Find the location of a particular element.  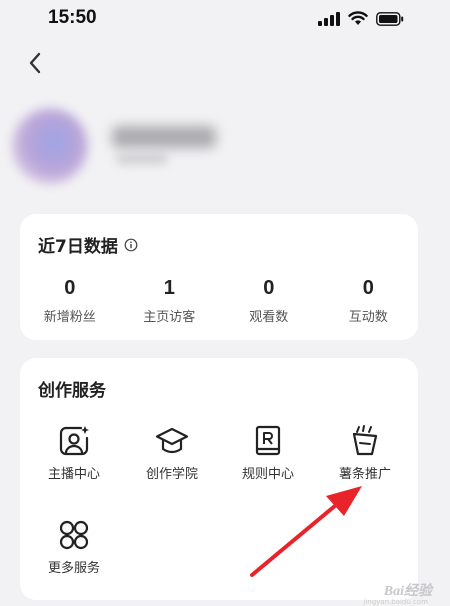

stats-row: 0 新增粉丝 1 主页访客 0 观看数 0 互动数 is located at coordinates (219, 300).